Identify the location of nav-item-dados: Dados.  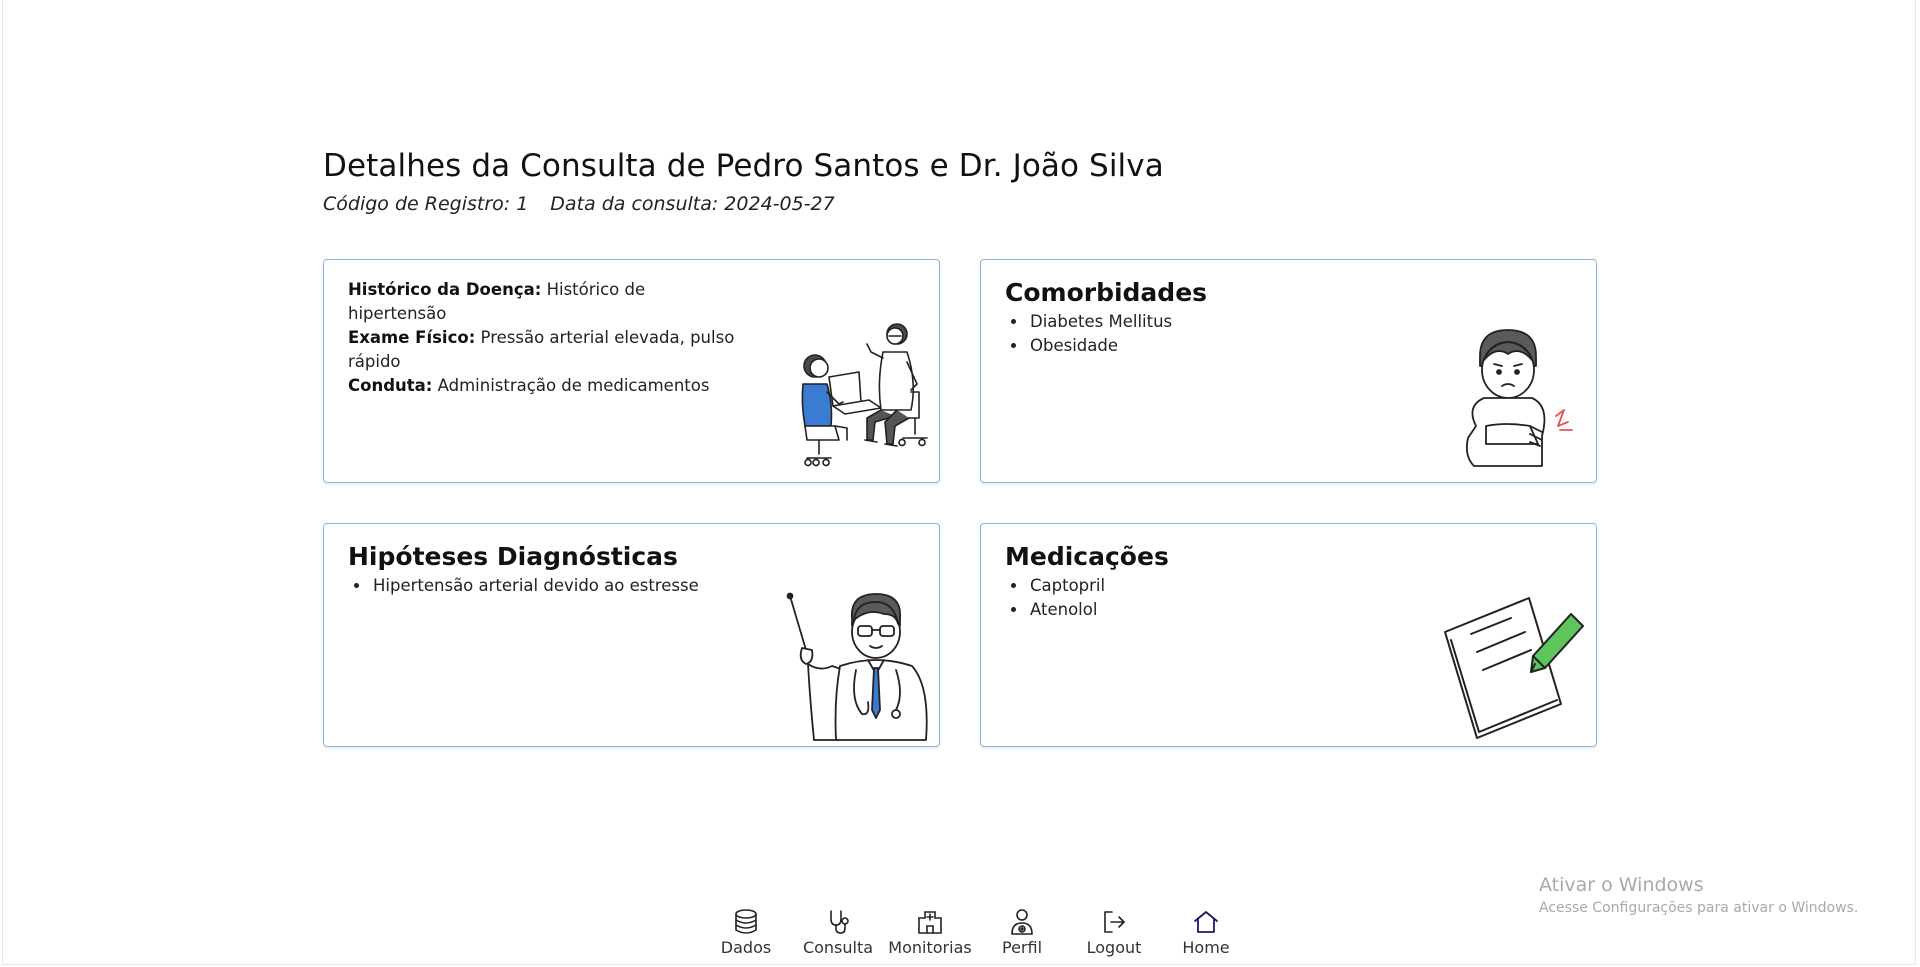
(746, 932).